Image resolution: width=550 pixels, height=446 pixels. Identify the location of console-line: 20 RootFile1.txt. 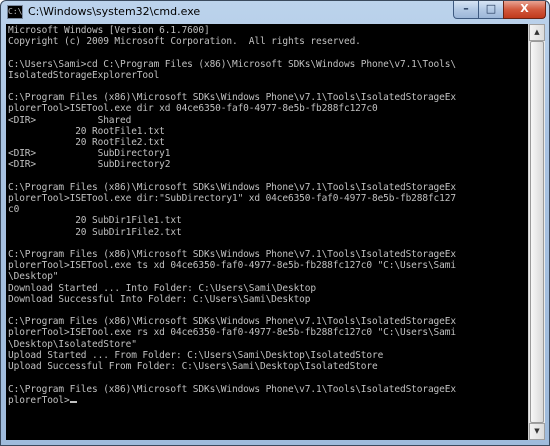
(120, 131).